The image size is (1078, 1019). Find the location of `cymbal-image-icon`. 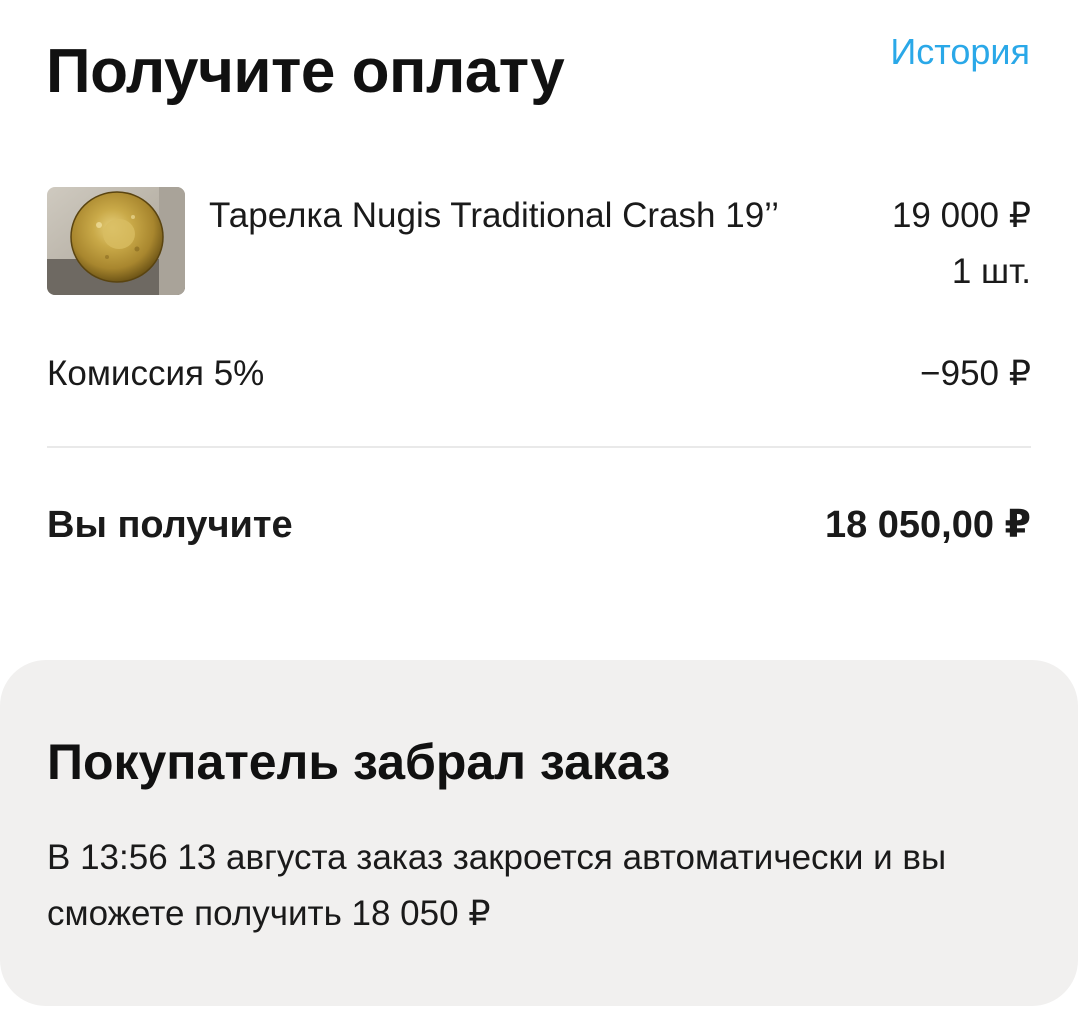

cymbal-image-icon is located at coordinates (116, 241).